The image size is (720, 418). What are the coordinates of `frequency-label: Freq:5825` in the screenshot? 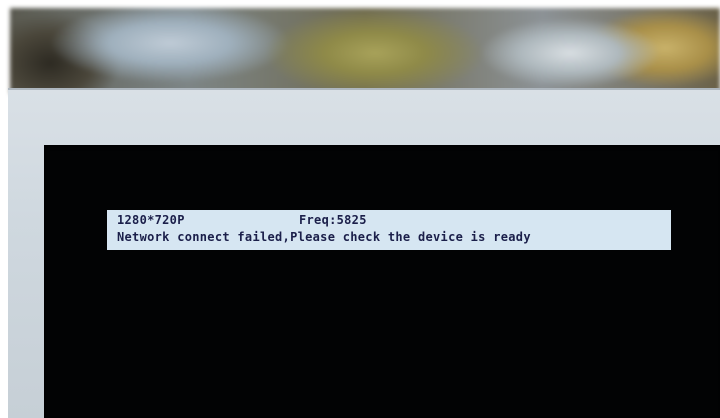 It's located at (333, 220).